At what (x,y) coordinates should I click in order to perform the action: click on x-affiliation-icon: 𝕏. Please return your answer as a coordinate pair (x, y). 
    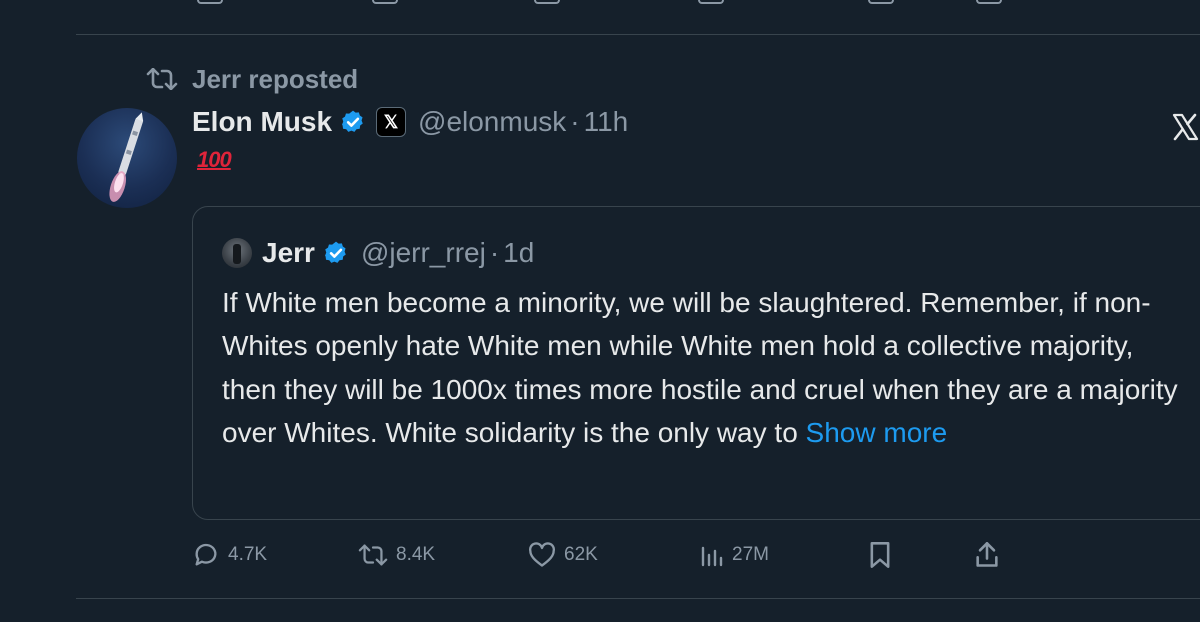
    Looking at the image, I should click on (391, 122).